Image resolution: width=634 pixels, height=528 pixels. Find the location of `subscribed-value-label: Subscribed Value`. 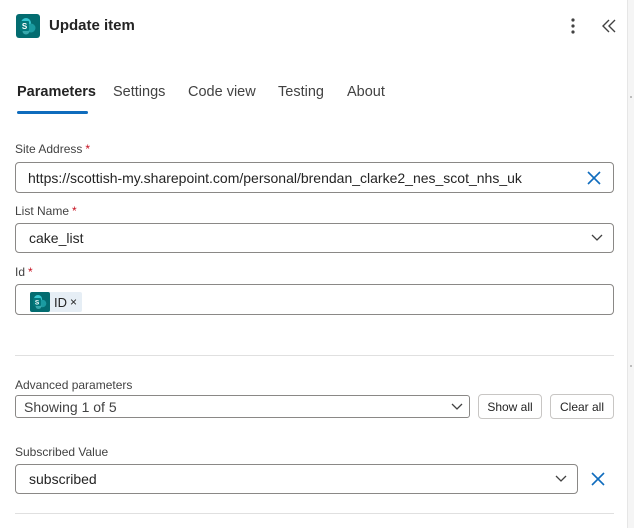

subscribed-value-label: Subscribed Value is located at coordinates (62, 452).